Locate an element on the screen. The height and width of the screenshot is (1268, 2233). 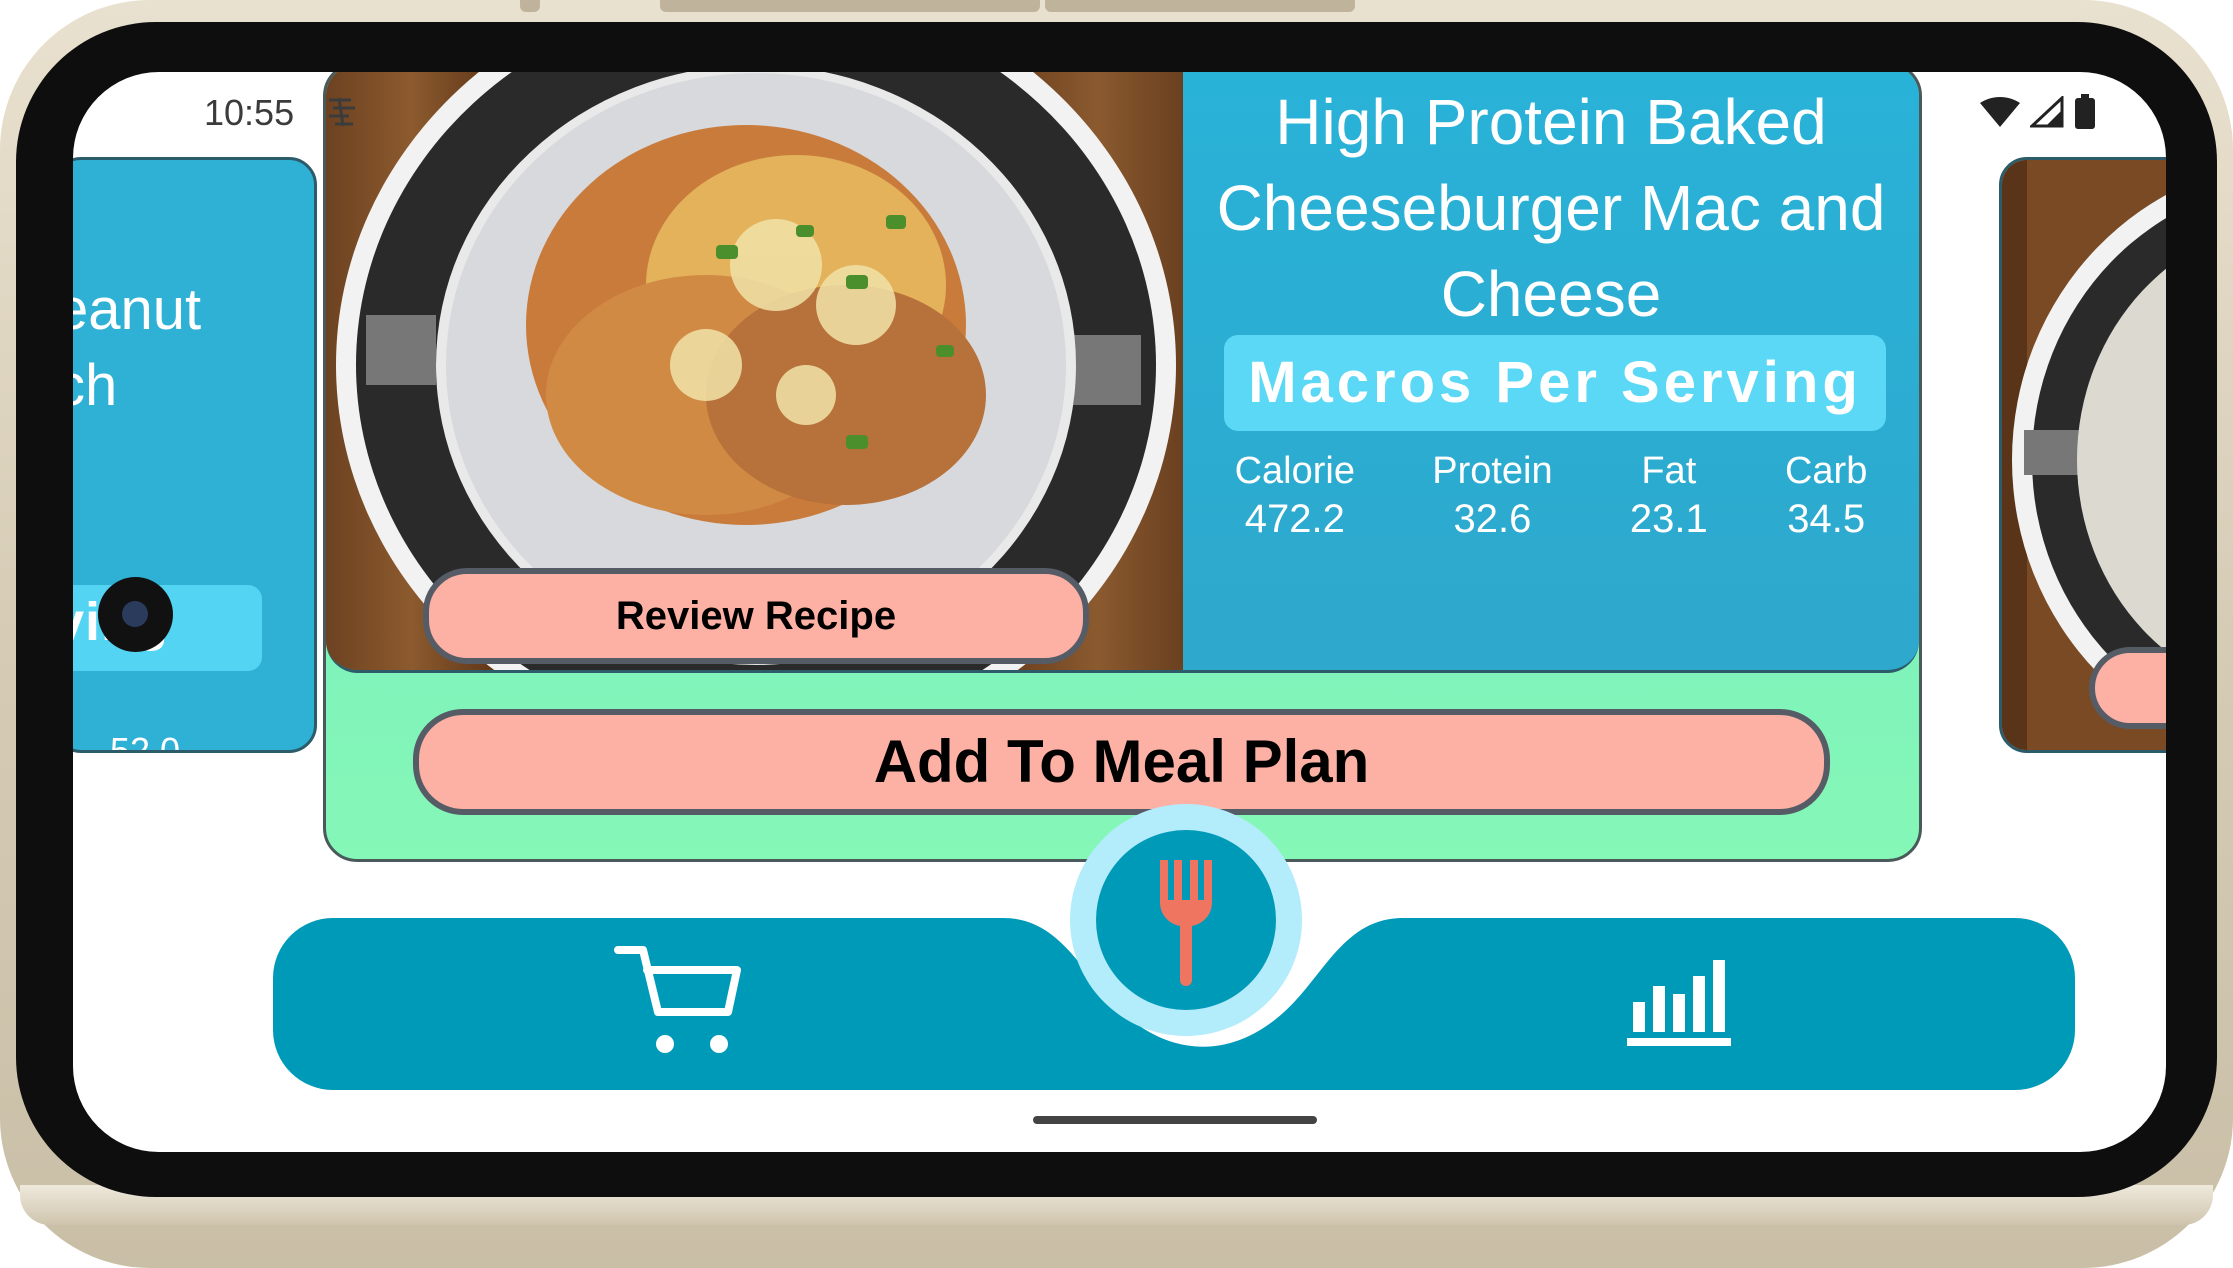
macro-carb: Carb 34.5 is located at coordinates (1826, 495).